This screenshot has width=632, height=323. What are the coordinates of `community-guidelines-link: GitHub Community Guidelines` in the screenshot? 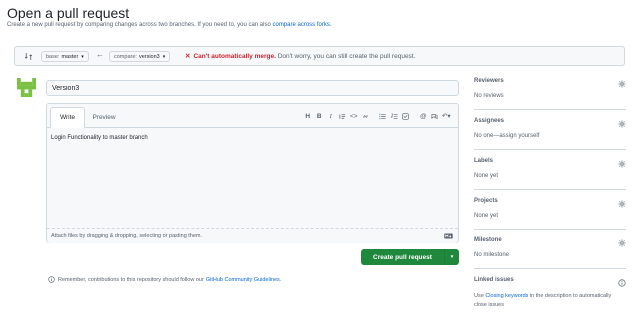 It's located at (243, 280).